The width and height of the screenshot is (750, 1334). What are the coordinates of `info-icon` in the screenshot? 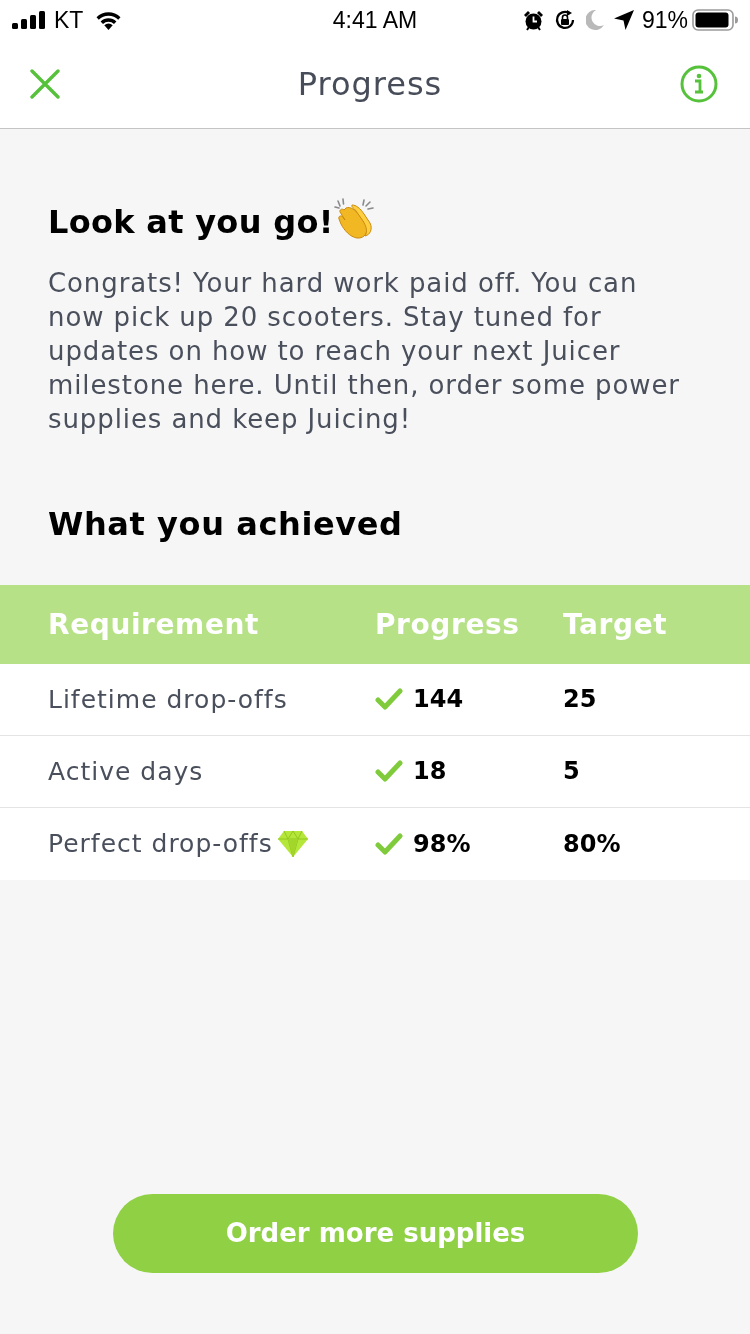 It's located at (699, 84).